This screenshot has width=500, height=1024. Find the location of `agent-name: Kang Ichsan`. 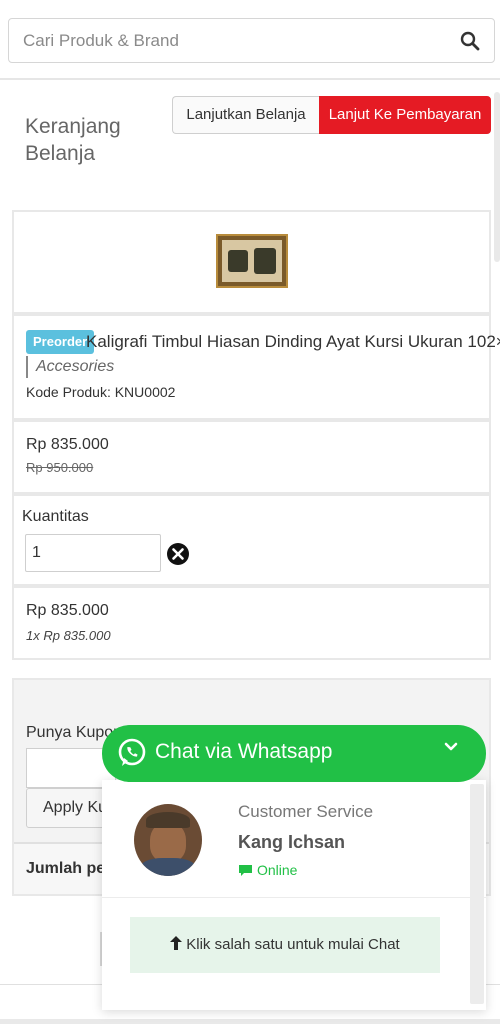

agent-name: Kang Ichsan is located at coordinates (292, 842).